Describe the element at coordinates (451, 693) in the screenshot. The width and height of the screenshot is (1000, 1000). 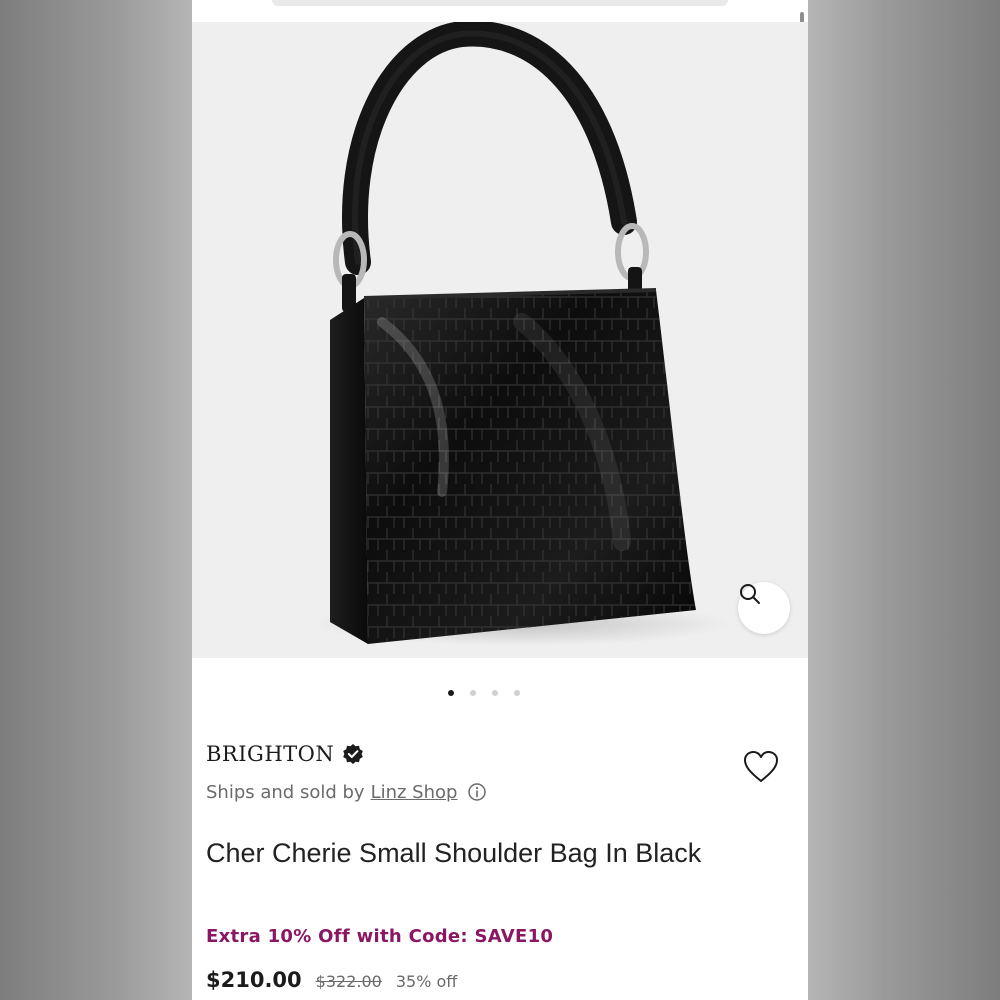
I see `carousel-dot-active` at that location.